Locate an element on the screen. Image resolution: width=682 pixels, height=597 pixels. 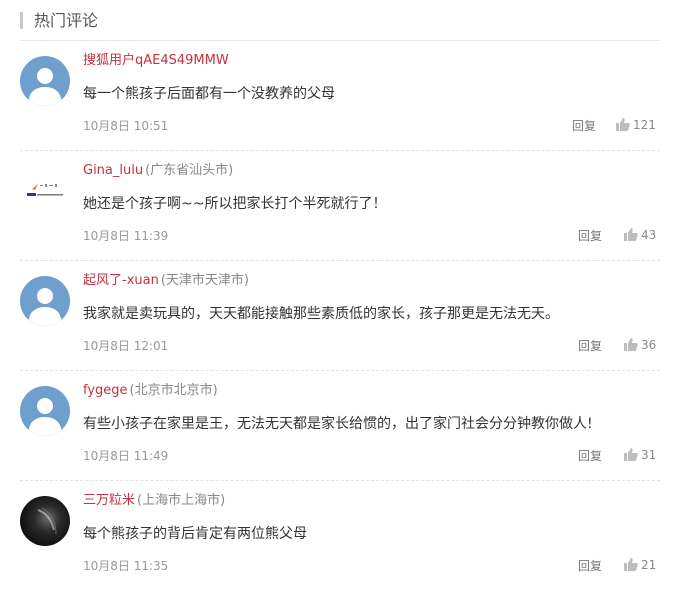
user-location: (广东省汕头市) is located at coordinates (189, 170).